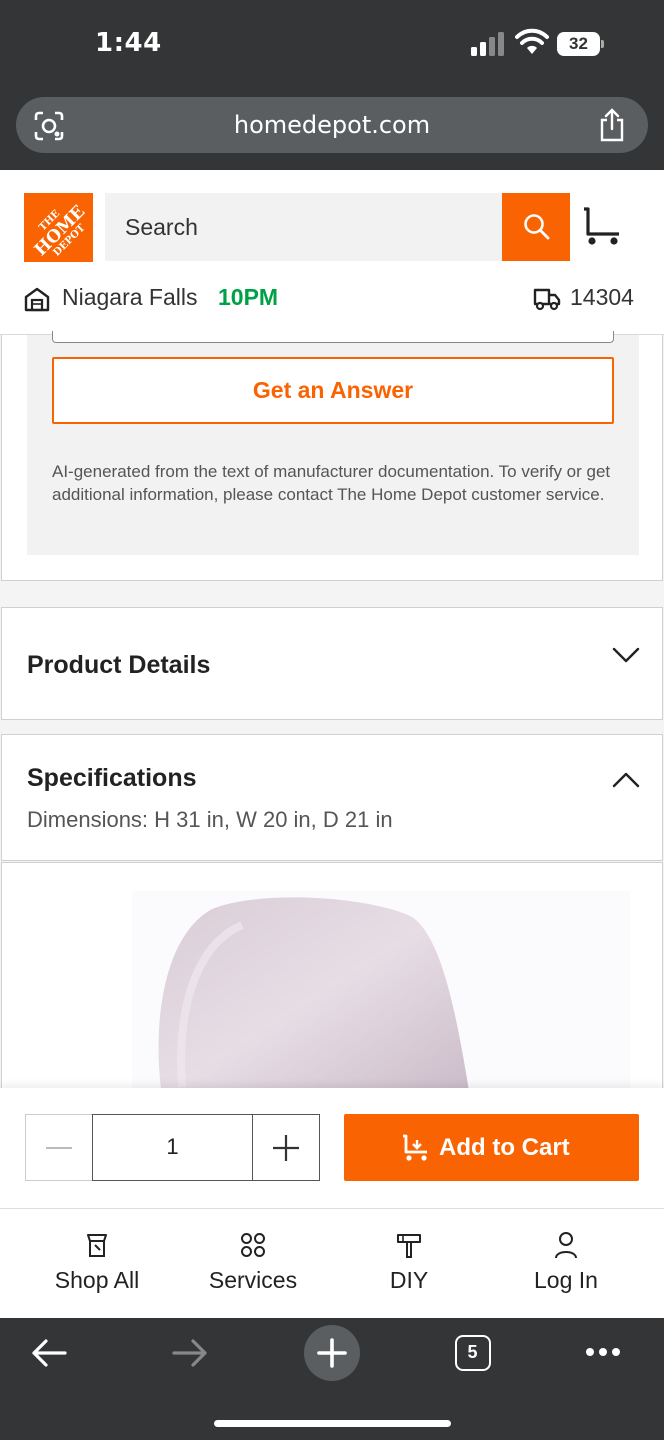  I want to click on product-image-chair, so click(317, 993).